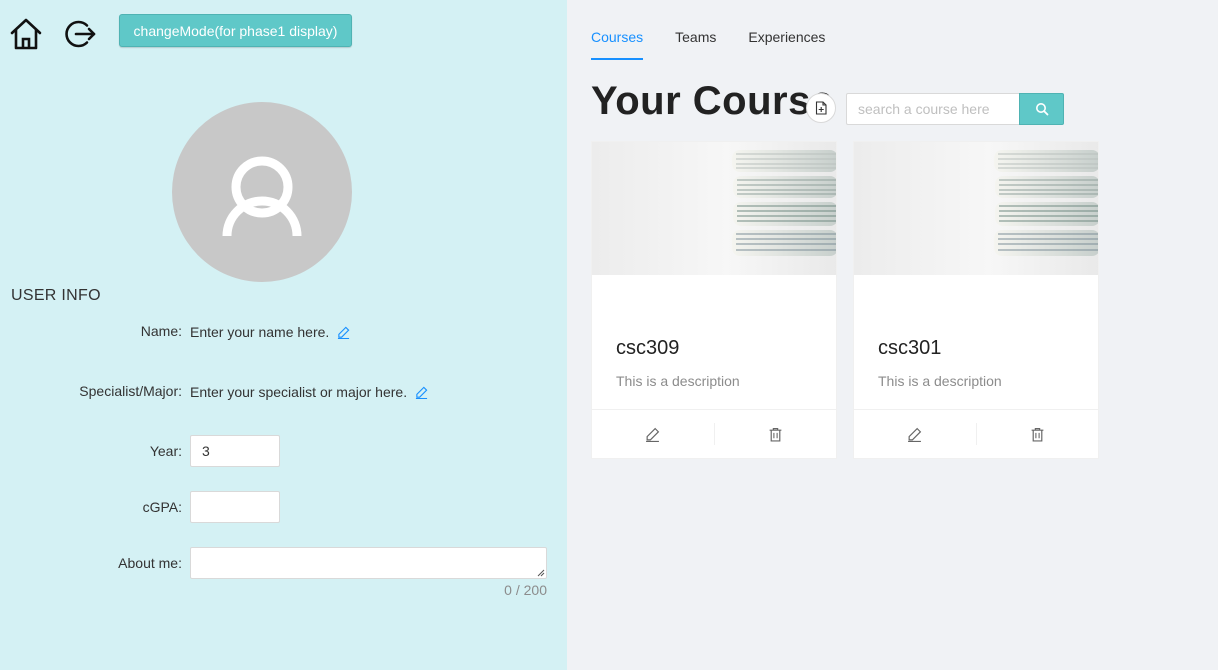  Describe the element at coordinates (162, 507) in the screenshot. I see `cgpa-label: cGPA:` at that location.